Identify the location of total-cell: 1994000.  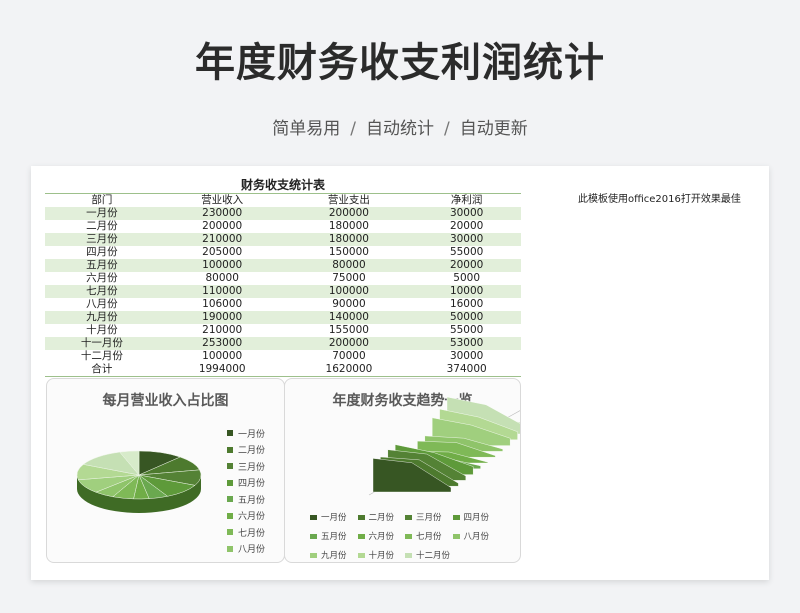
(222, 369).